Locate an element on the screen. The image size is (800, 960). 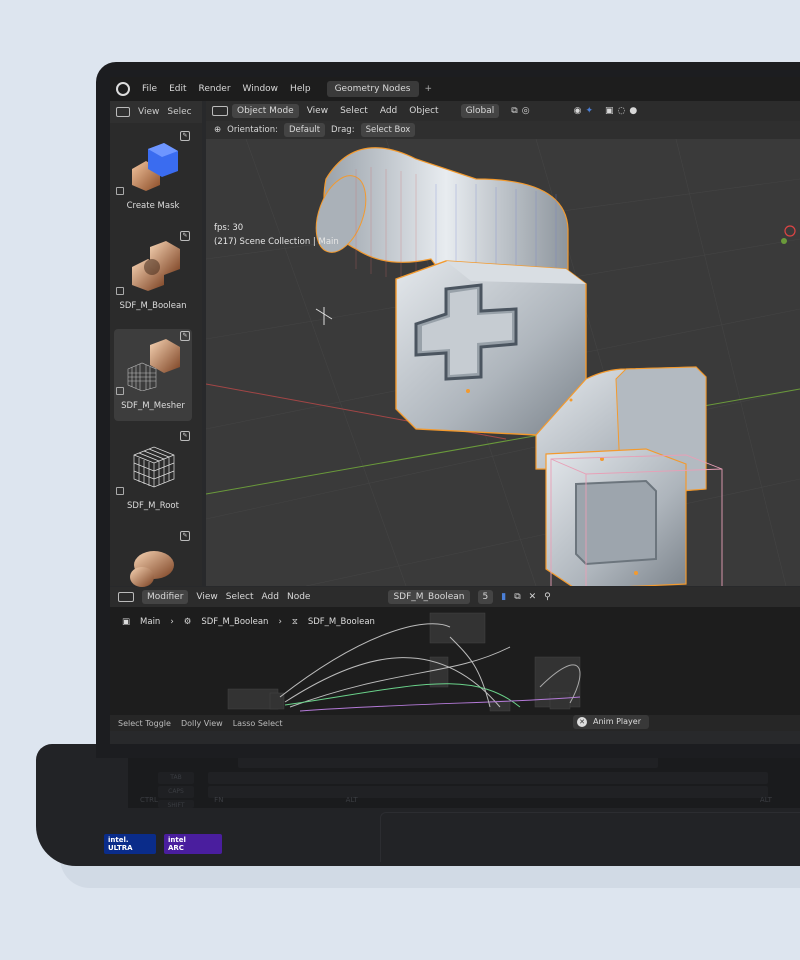
unlink-icon: ✕ is located at coordinates (533, 597).